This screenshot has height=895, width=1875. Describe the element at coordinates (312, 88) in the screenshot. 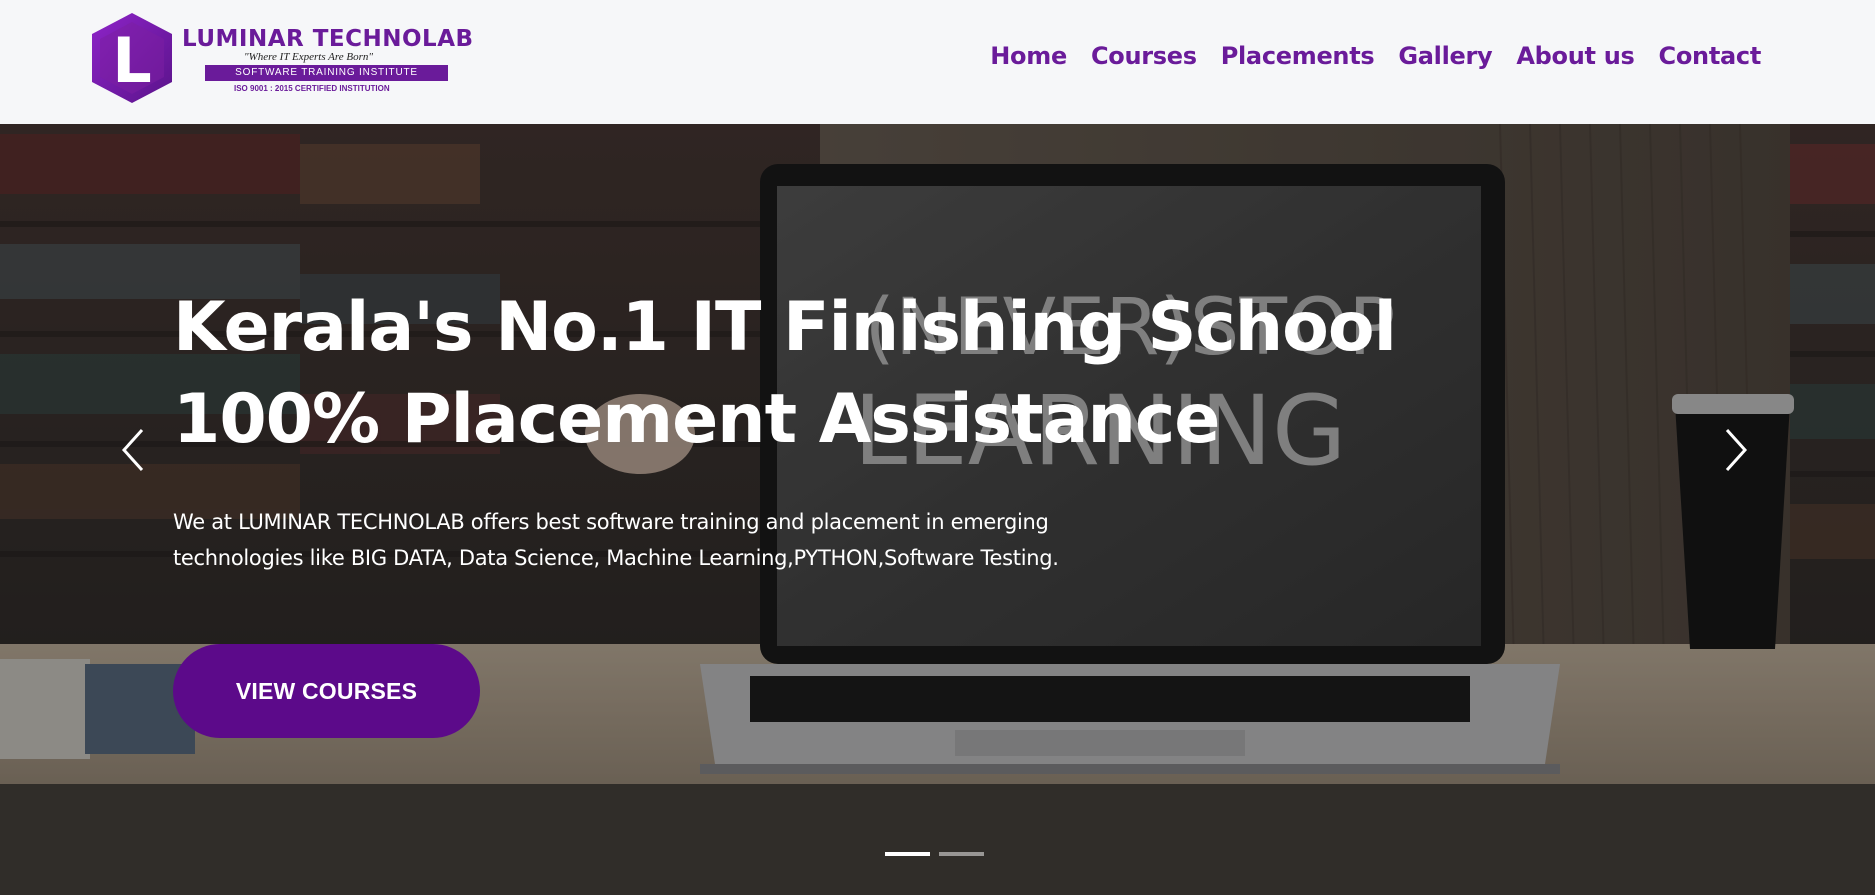

I see `logo-certification: ISO 9001 : 2015 CERTIFIED INSTITUTION` at that location.